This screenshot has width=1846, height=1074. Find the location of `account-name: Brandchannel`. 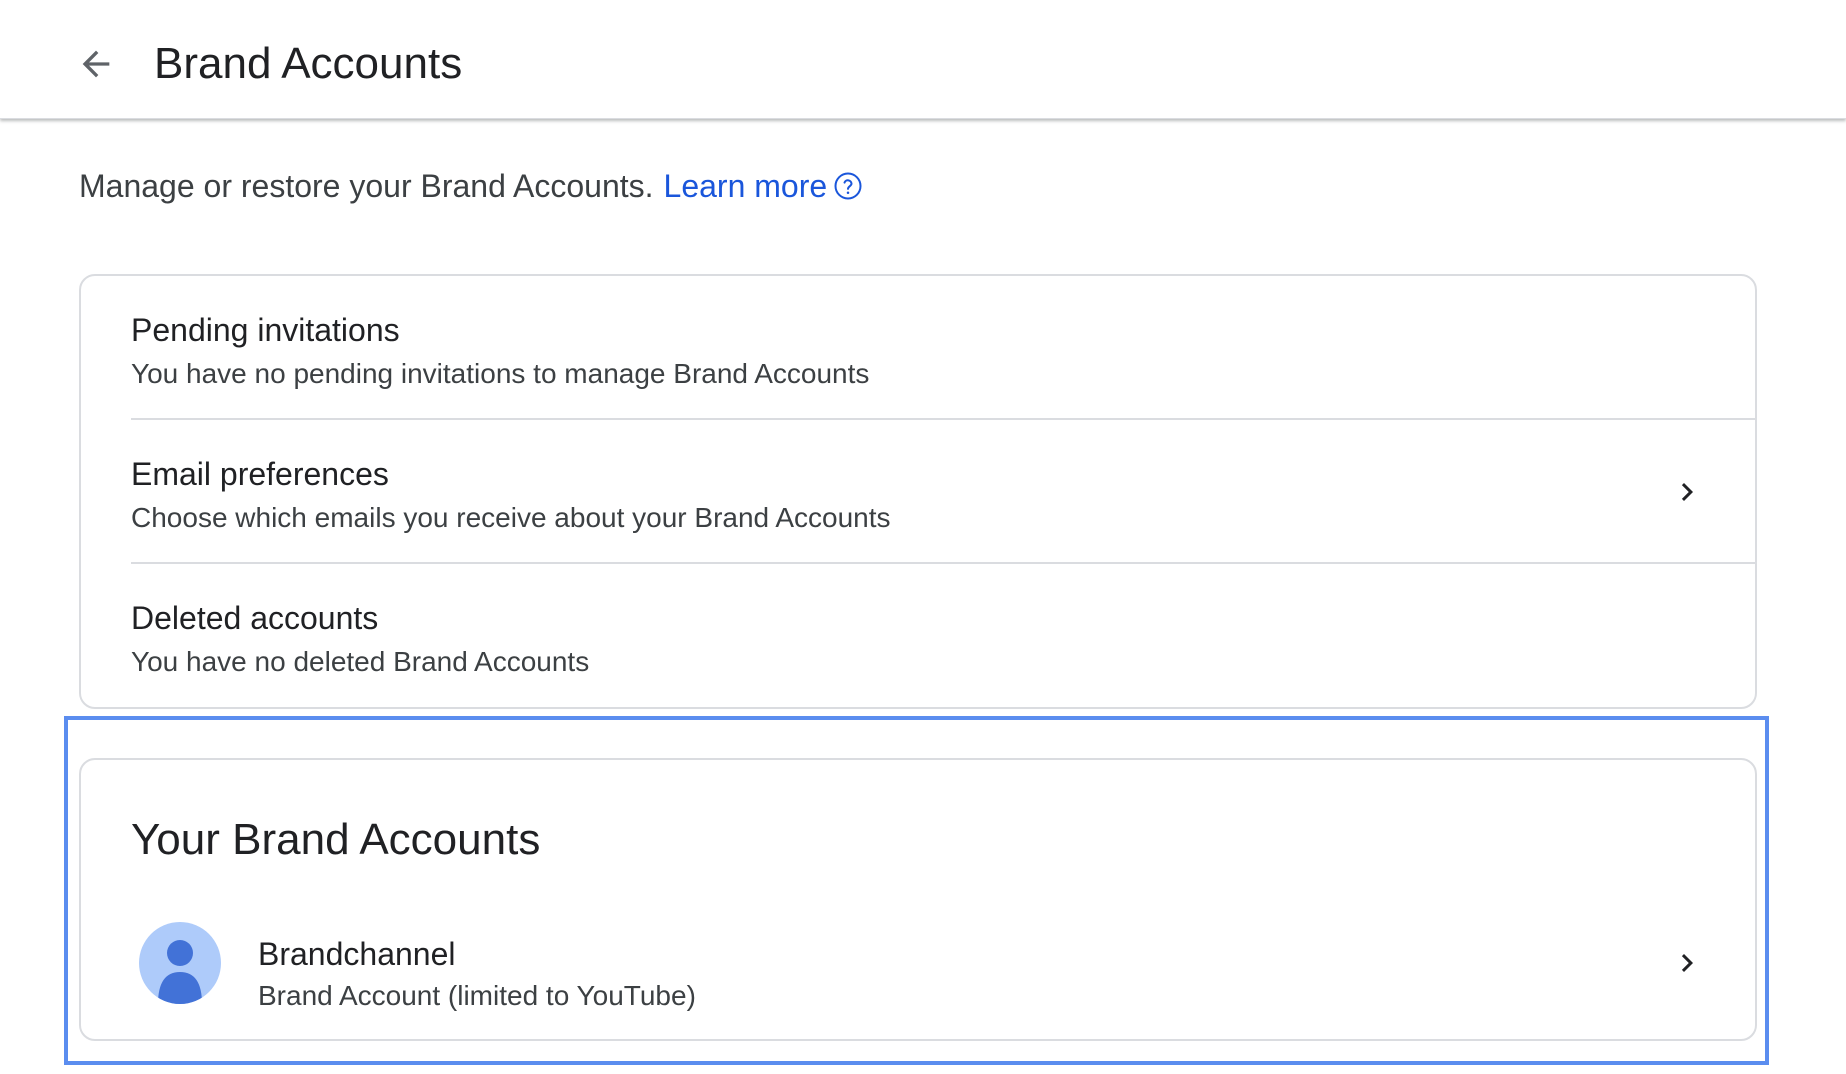

account-name: Brandchannel is located at coordinates (357, 954).